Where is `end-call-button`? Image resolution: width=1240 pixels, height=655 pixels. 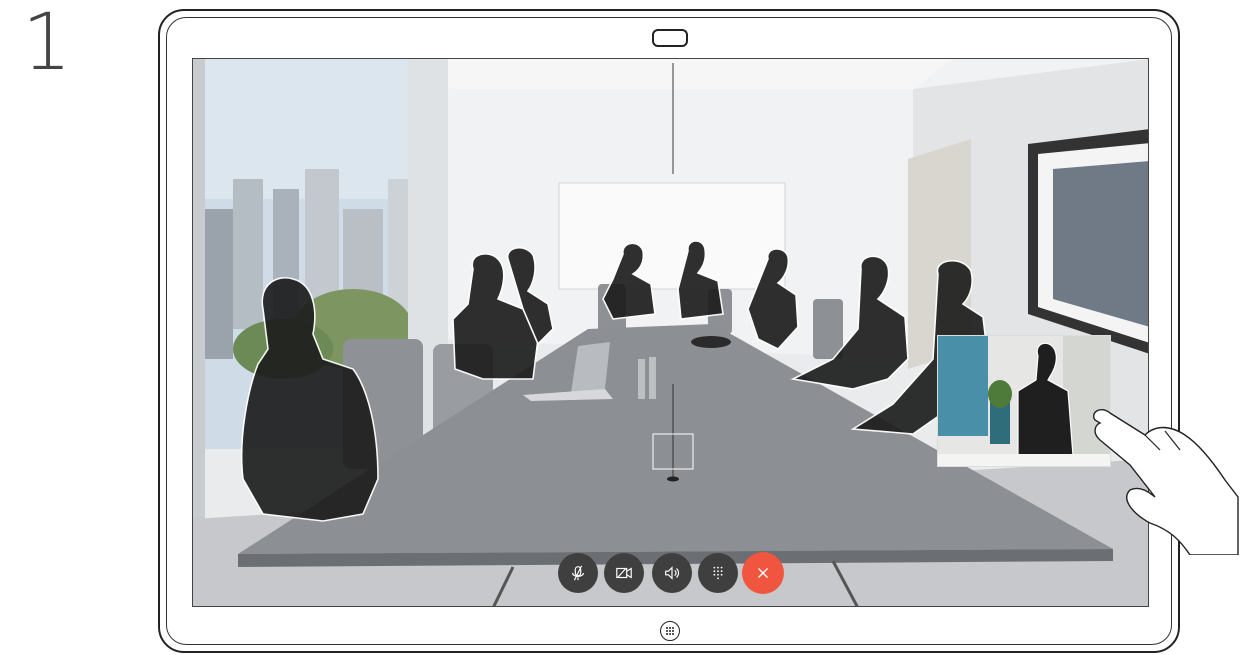 end-call-button is located at coordinates (763, 573).